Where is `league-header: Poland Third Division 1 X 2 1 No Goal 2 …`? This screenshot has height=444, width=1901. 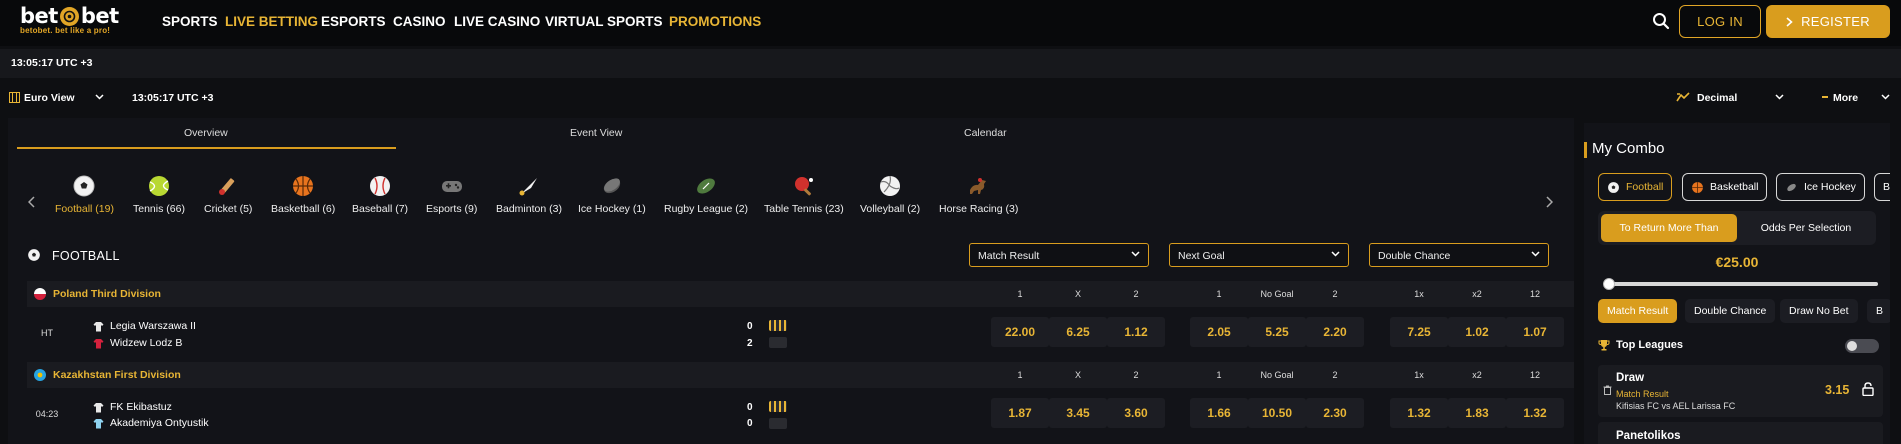
league-header: Poland Third Division 1 X 2 1 No Goal 2 … is located at coordinates (800, 294).